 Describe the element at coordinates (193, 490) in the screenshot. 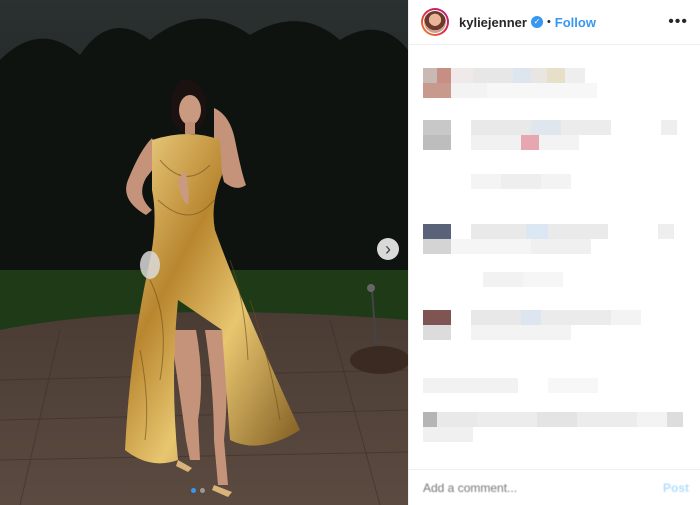

I see `carousel-dot-active` at that location.